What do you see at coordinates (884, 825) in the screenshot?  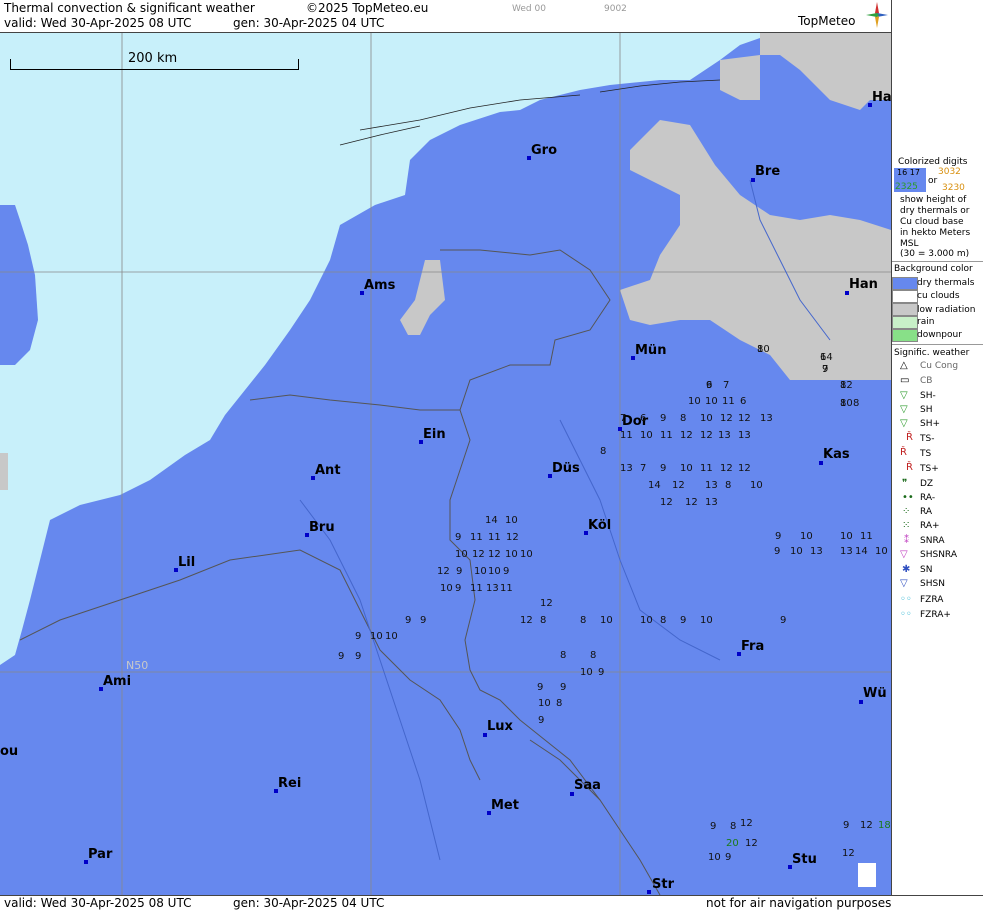 I see `thermal-height-digit: 18` at bounding box center [884, 825].